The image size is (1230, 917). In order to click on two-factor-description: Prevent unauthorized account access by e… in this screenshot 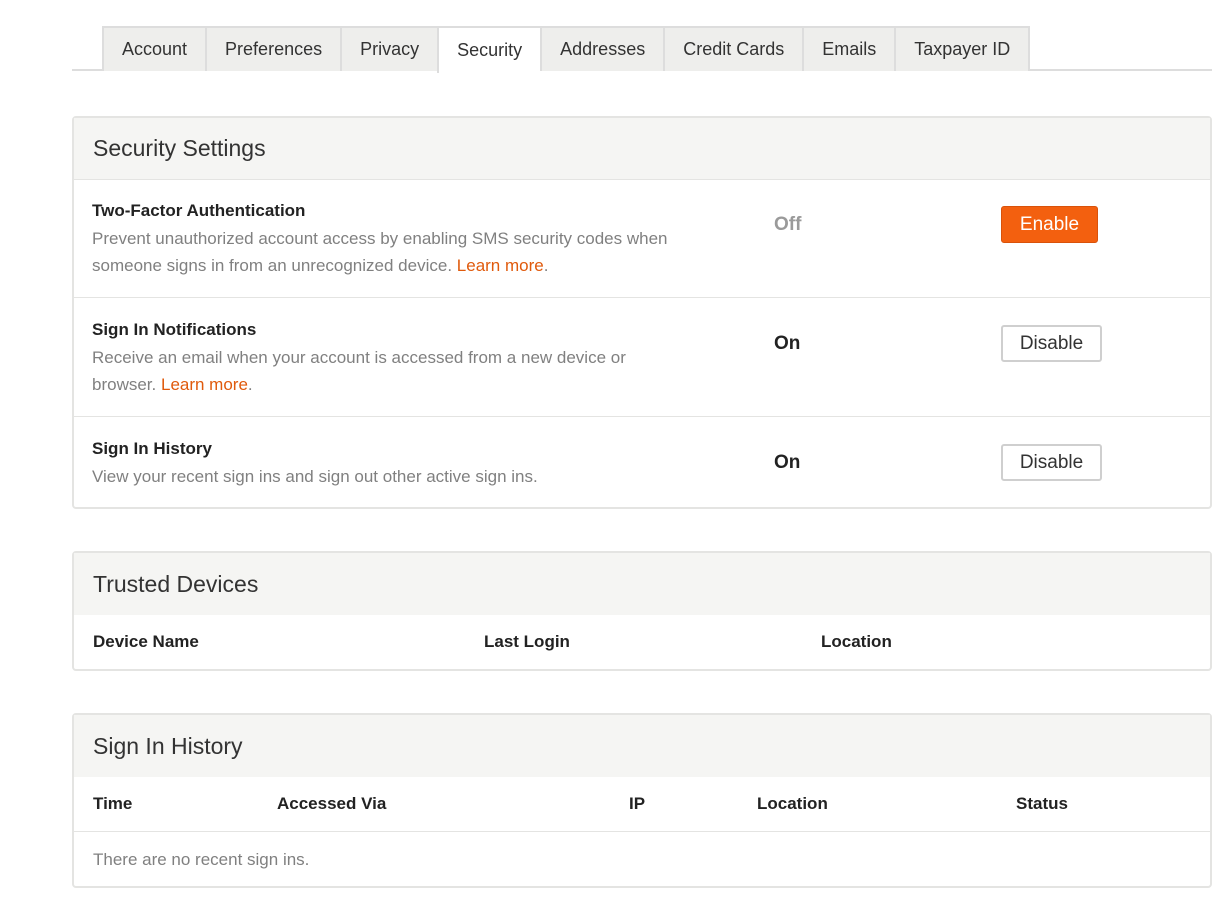, I will do `click(412, 252)`.